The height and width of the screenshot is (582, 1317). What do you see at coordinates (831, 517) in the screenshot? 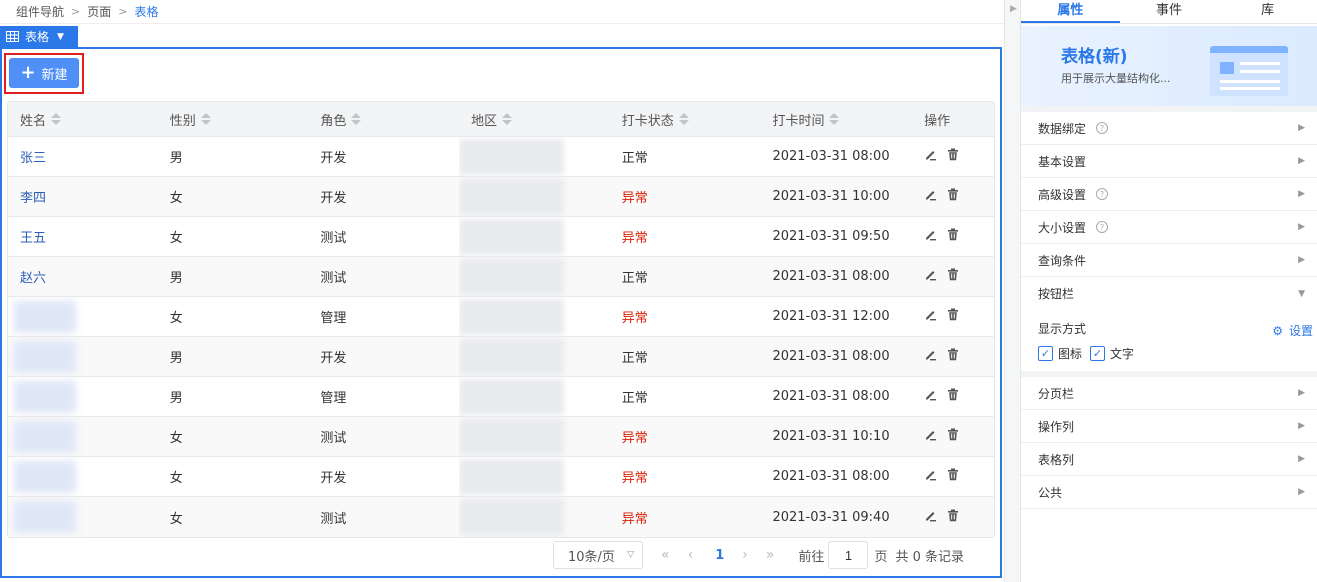
I see `time-cell: 2021-03-31 09:40` at bounding box center [831, 517].